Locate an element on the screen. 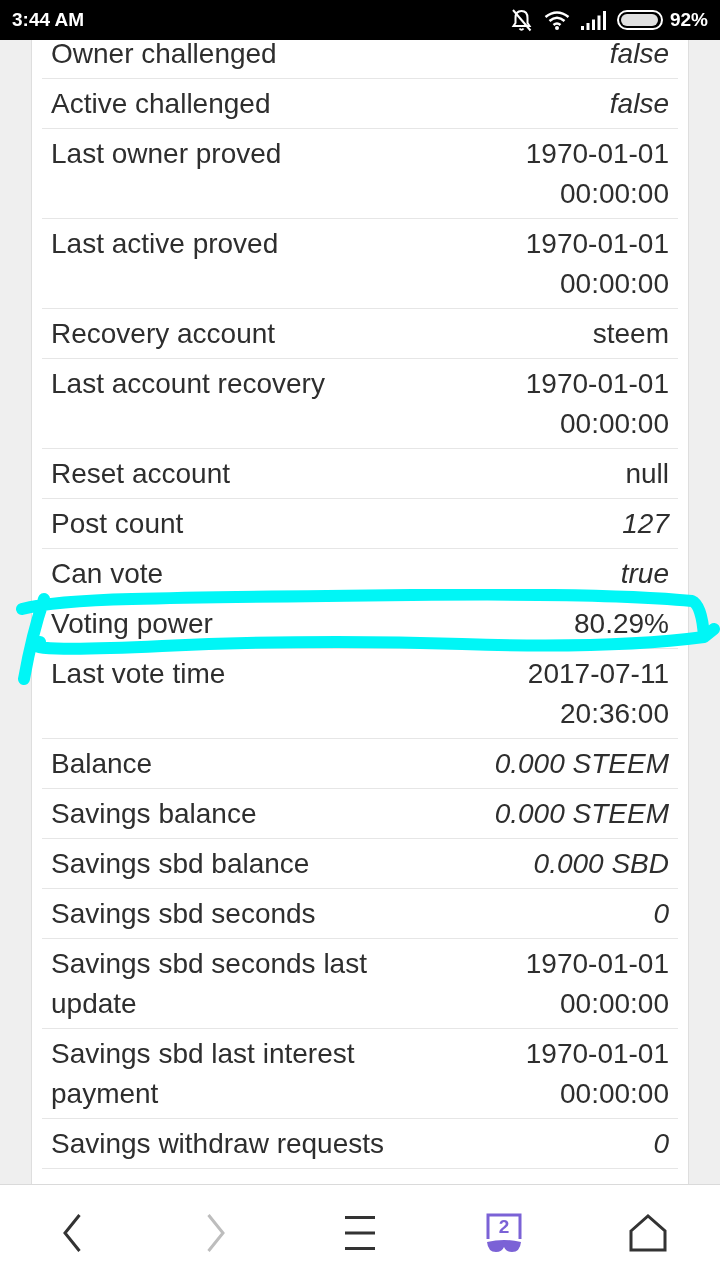 Image resolution: width=720 pixels, height=1280 pixels. signal-icon is located at coordinates (593, 20).